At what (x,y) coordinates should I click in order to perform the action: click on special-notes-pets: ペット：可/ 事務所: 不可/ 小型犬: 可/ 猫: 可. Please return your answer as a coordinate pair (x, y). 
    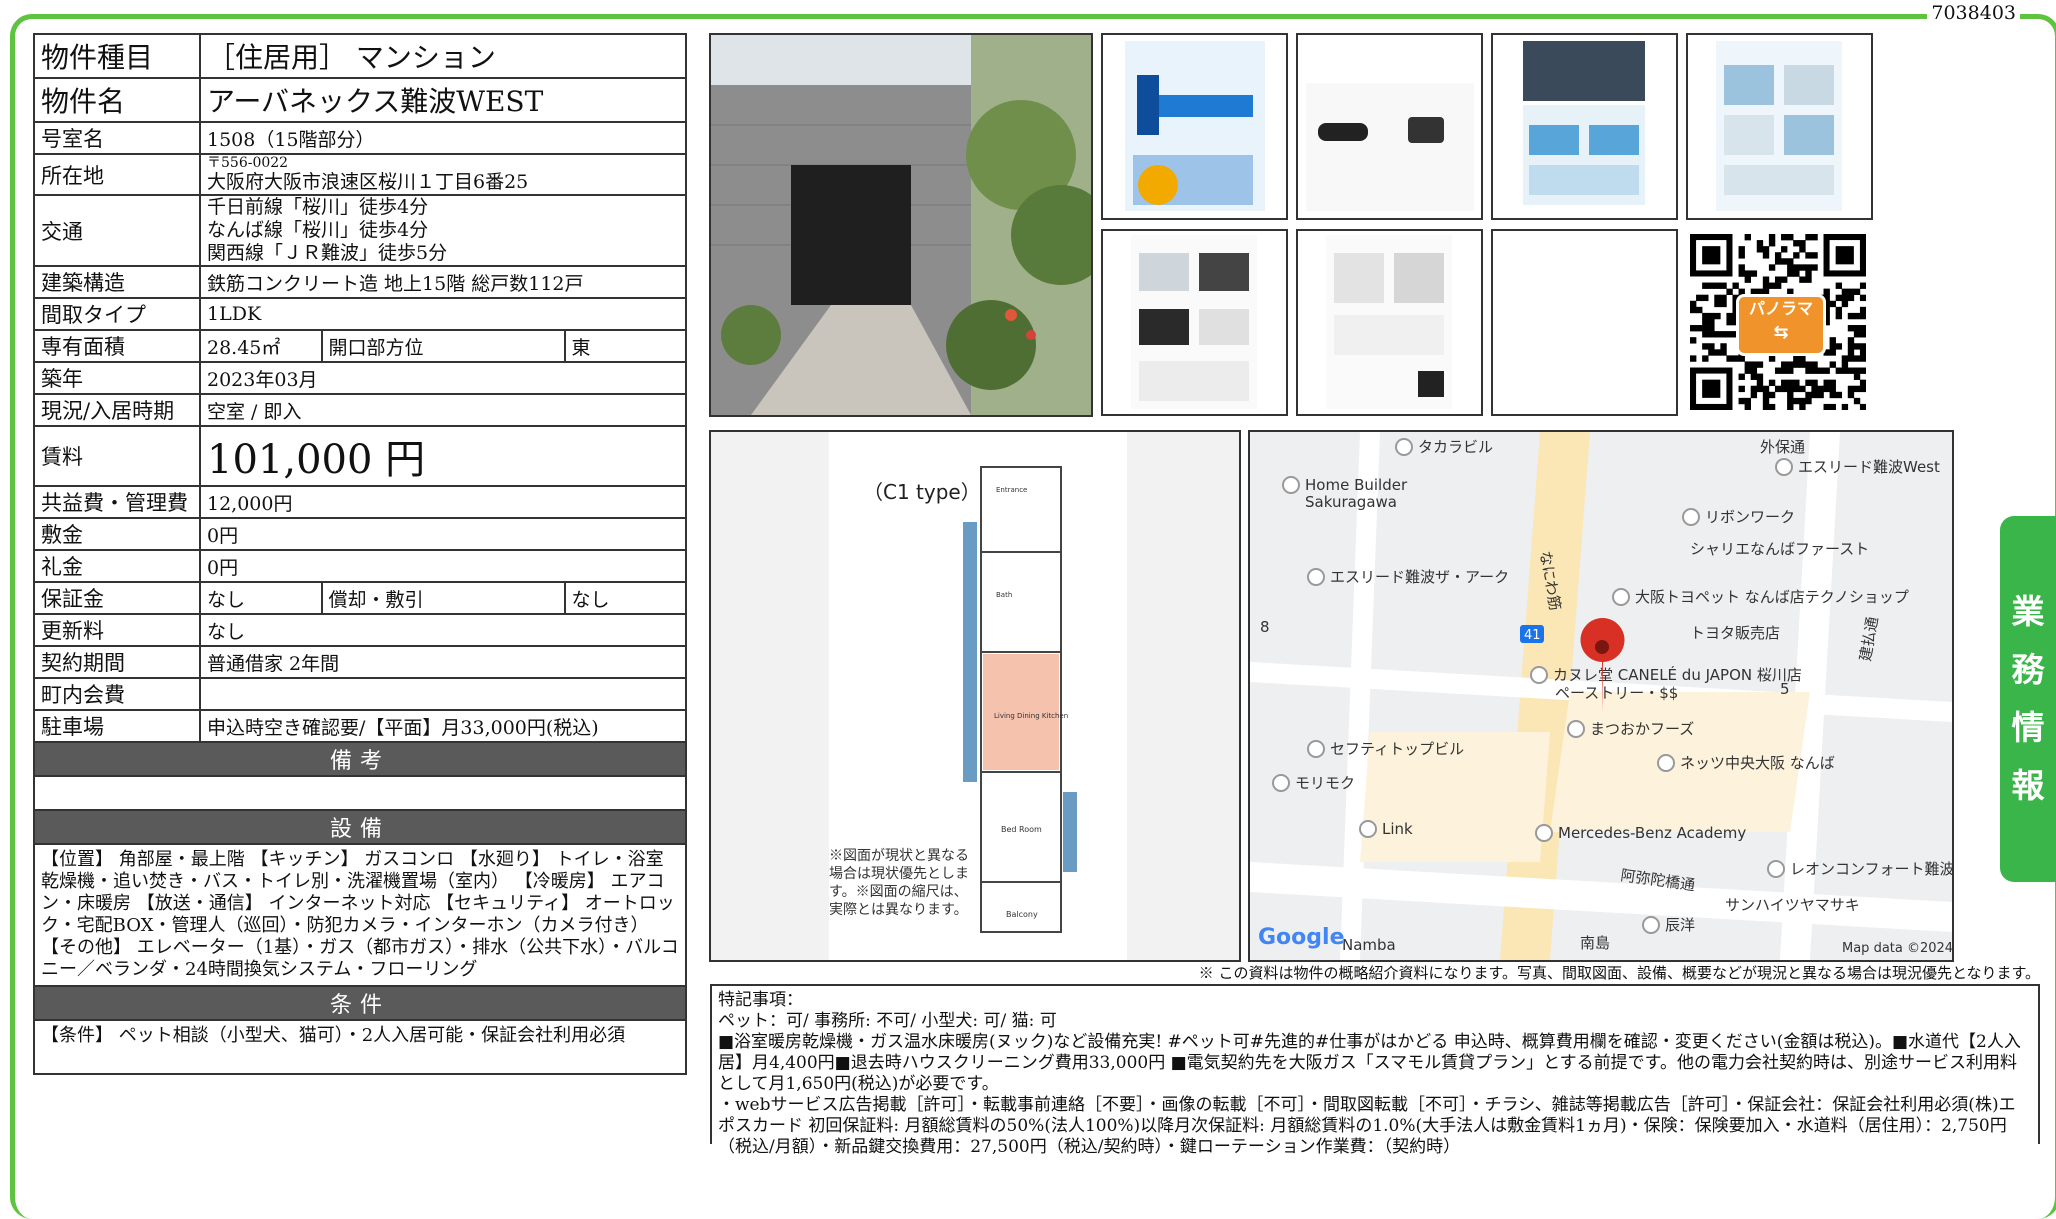
    Looking at the image, I should click on (887, 1021).